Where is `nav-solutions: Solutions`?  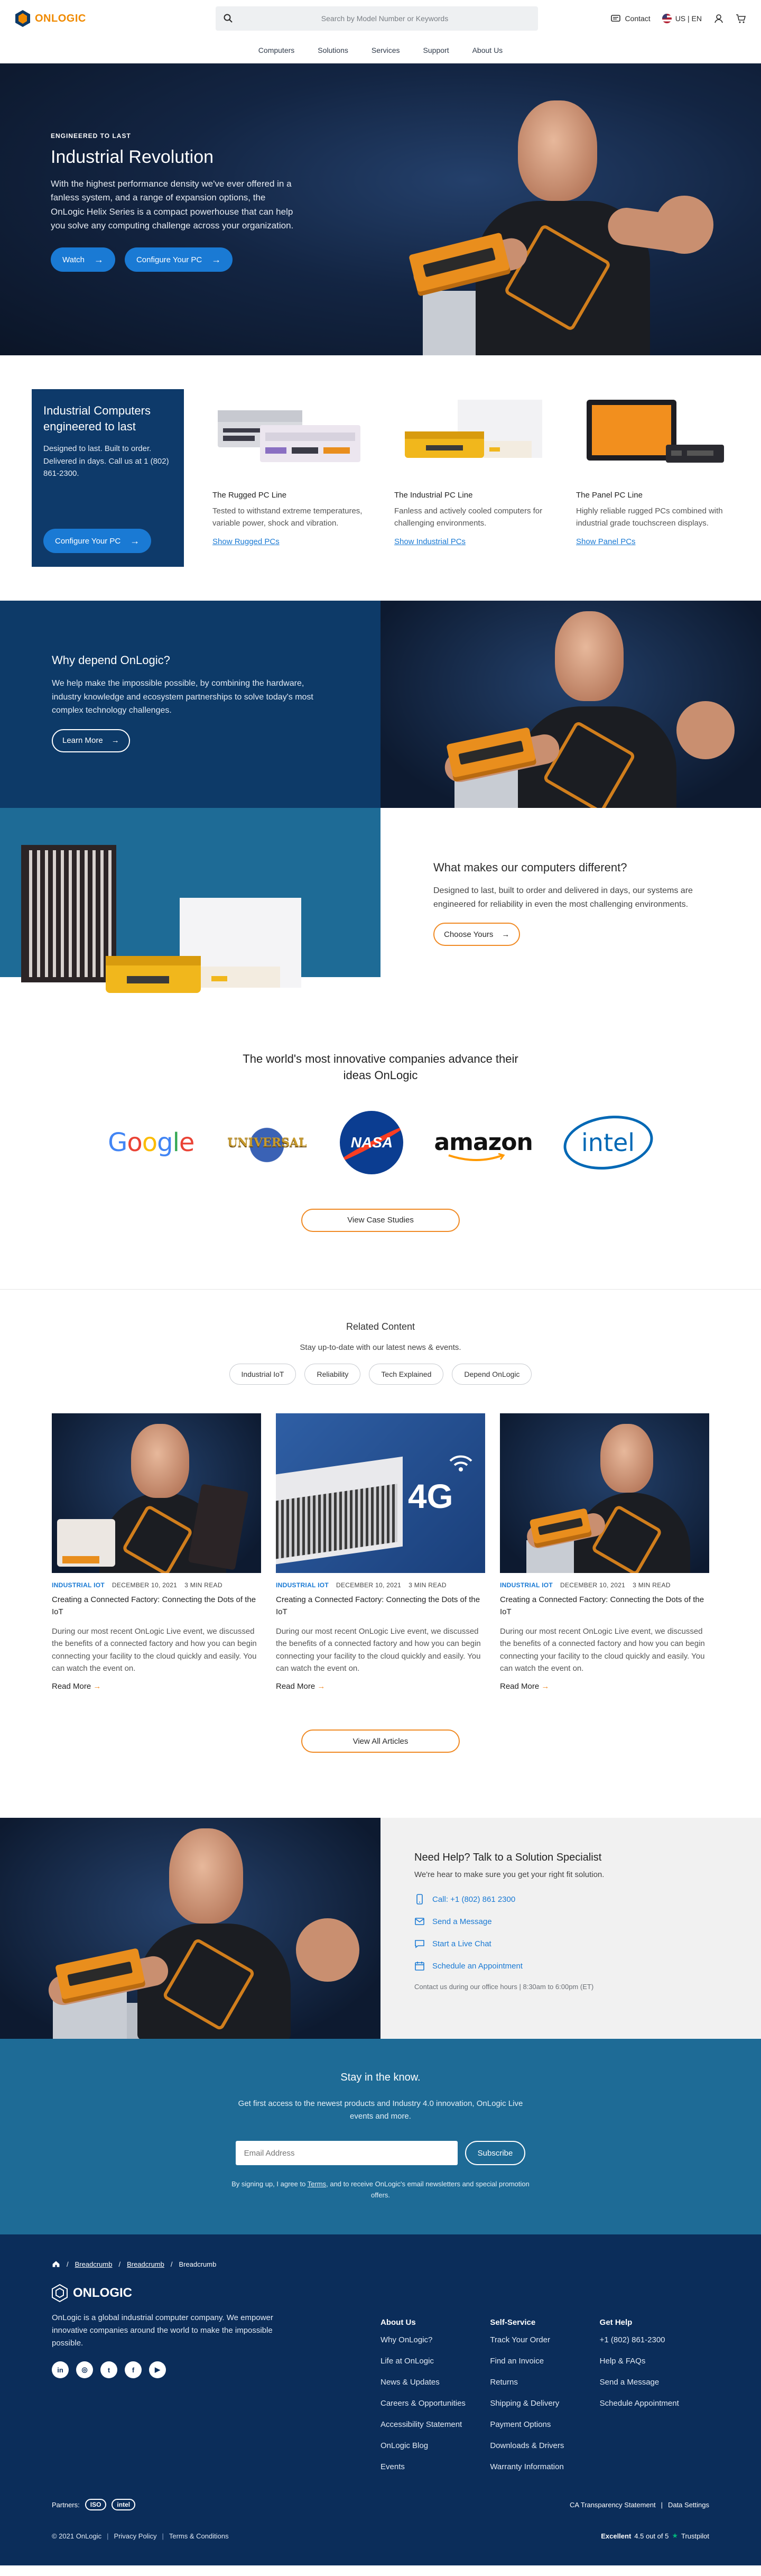
nav-solutions: Solutions is located at coordinates (333, 50).